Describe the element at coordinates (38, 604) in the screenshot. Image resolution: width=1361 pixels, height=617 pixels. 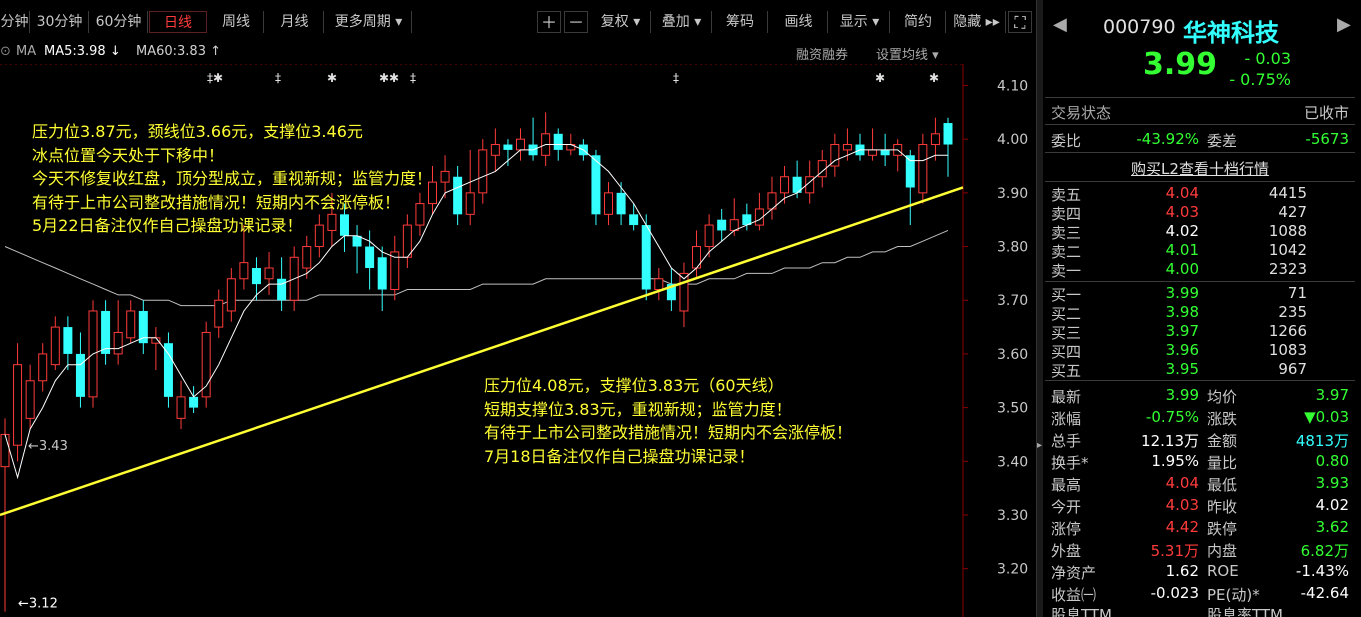
I see `low-annotation: ←3.12` at that location.